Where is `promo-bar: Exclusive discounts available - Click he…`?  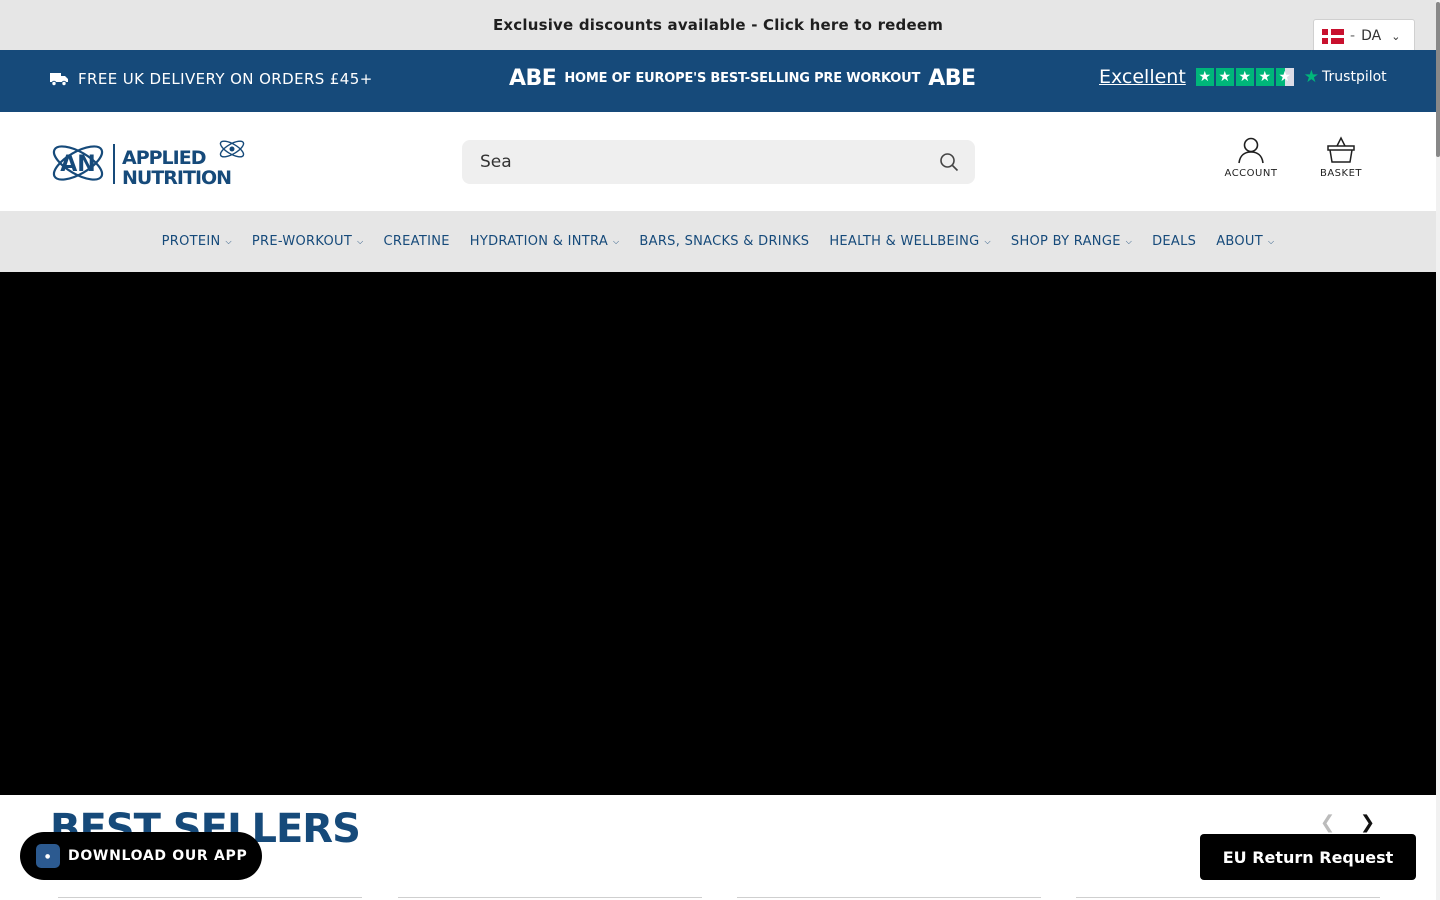 promo-bar: Exclusive discounts available - Click he… is located at coordinates (718, 25).